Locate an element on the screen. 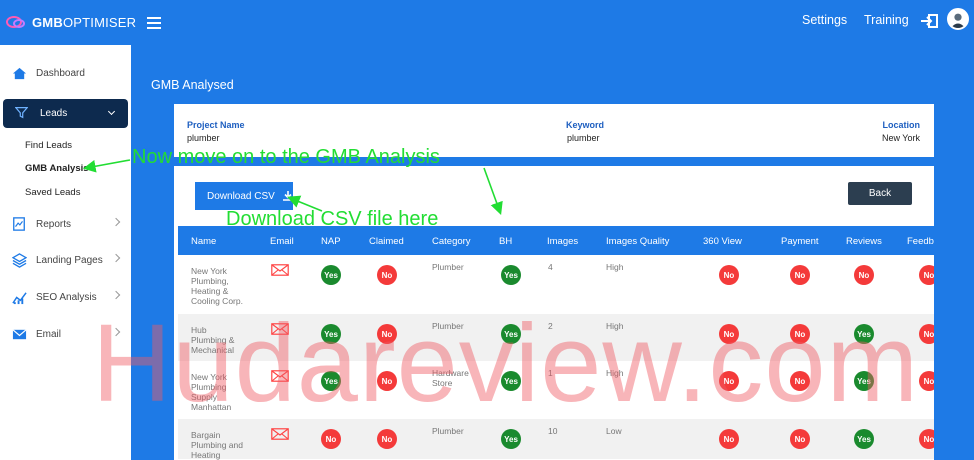  images-quality-cell: High is located at coordinates (615, 267).